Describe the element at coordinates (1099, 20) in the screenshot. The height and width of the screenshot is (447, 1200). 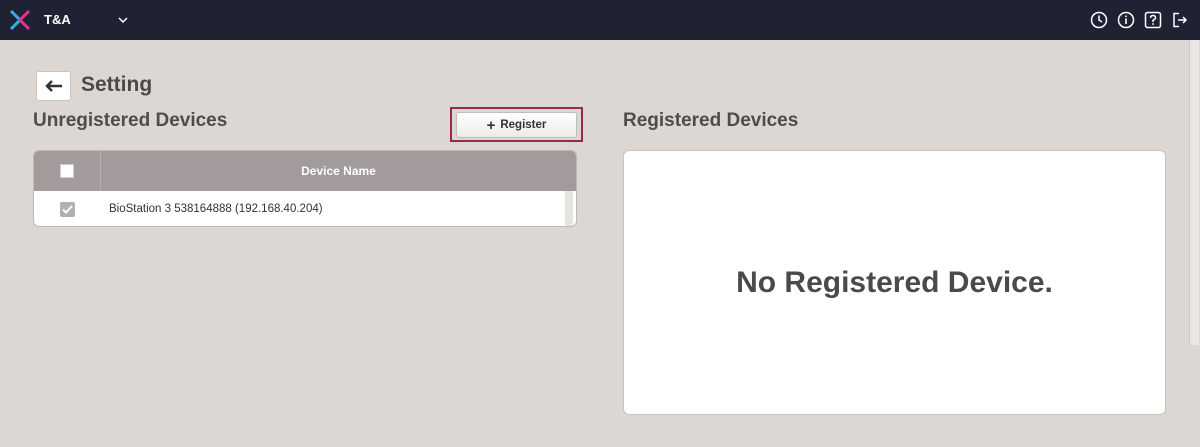
I see `clock-icon` at that location.